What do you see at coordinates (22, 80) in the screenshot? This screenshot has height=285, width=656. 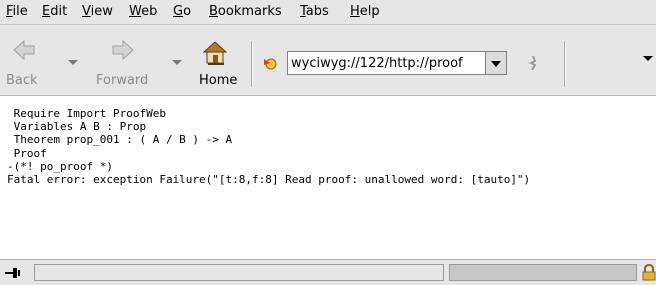 I see `back-label: Back` at bounding box center [22, 80].